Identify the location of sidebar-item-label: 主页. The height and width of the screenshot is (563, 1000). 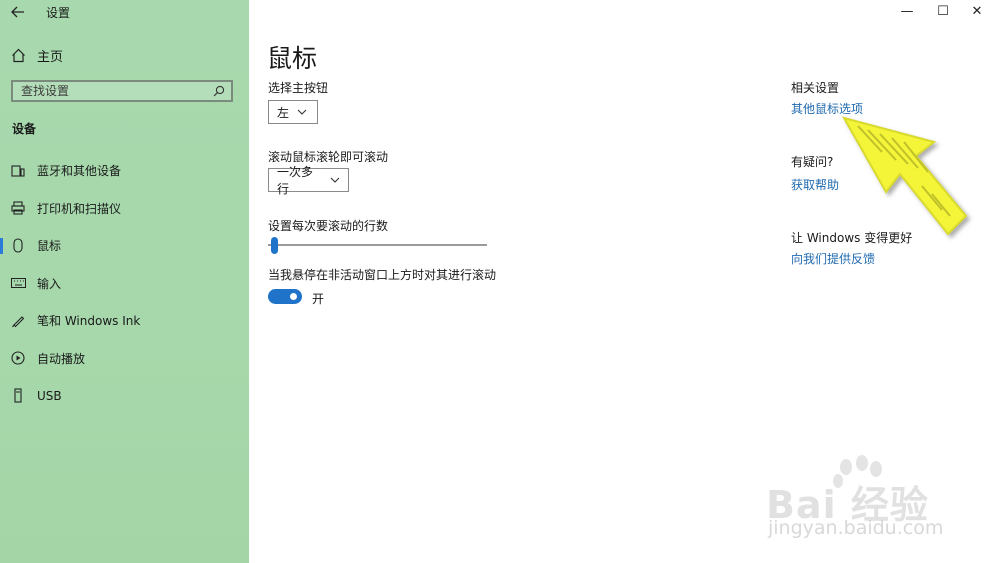
(50, 57).